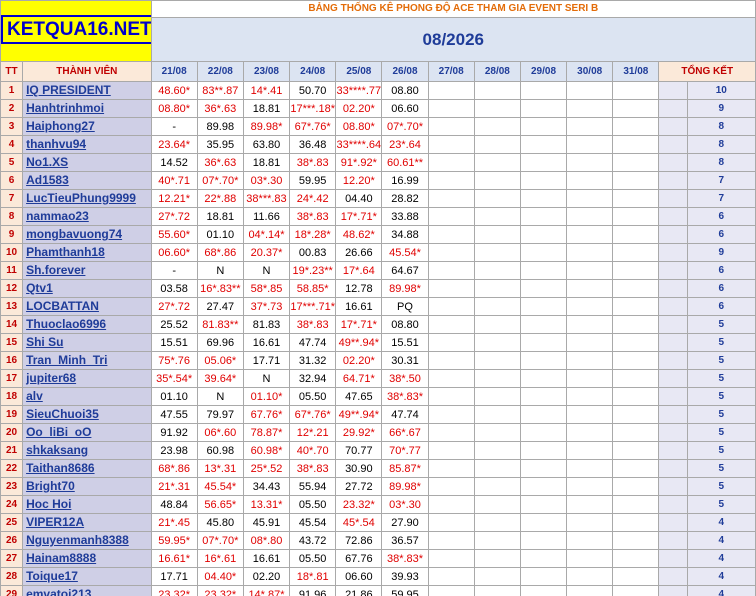 The height and width of the screenshot is (596, 756). Describe the element at coordinates (405, 522) in the screenshot. I see `score-cell: 27.90` at that location.